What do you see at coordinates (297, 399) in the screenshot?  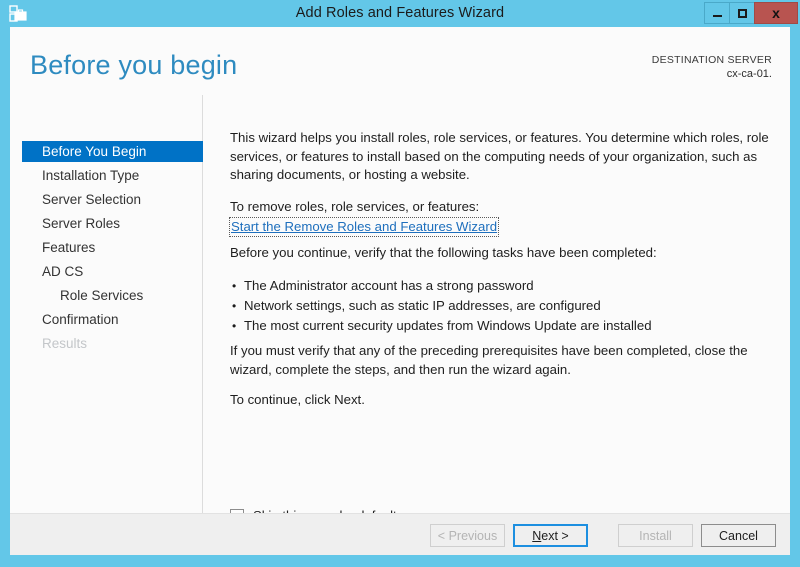 I see `continue-paragraph: To continue, click Next.` at bounding box center [297, 399].